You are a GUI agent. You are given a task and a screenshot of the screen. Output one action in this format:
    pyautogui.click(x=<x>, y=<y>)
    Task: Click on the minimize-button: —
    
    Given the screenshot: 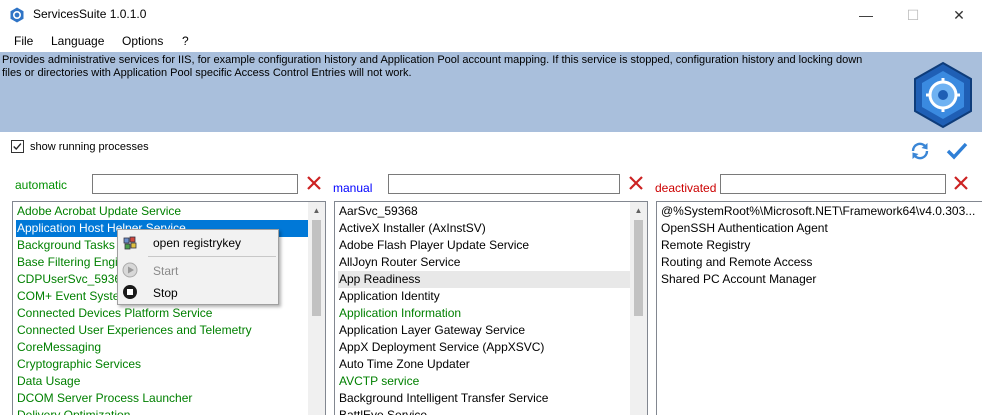 What is the action you would take?
    pyautogui.click(x=866, y=15)
    